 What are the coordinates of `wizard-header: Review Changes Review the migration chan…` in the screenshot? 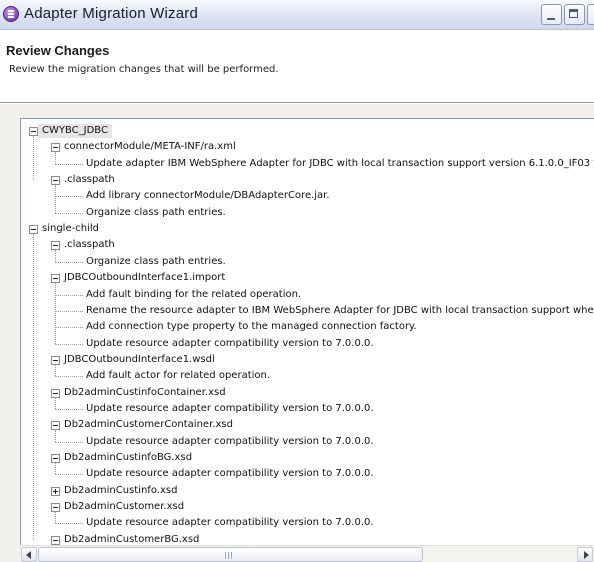 It's located at (297, 66).